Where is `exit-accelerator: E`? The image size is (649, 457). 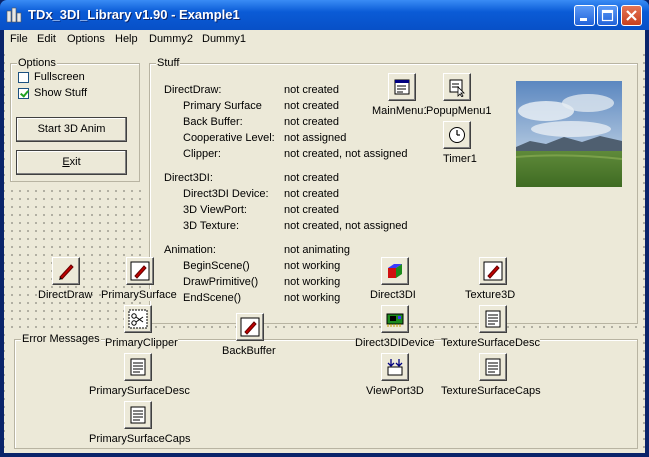 exit-accelerator: E is located at coordinates (66, 162).